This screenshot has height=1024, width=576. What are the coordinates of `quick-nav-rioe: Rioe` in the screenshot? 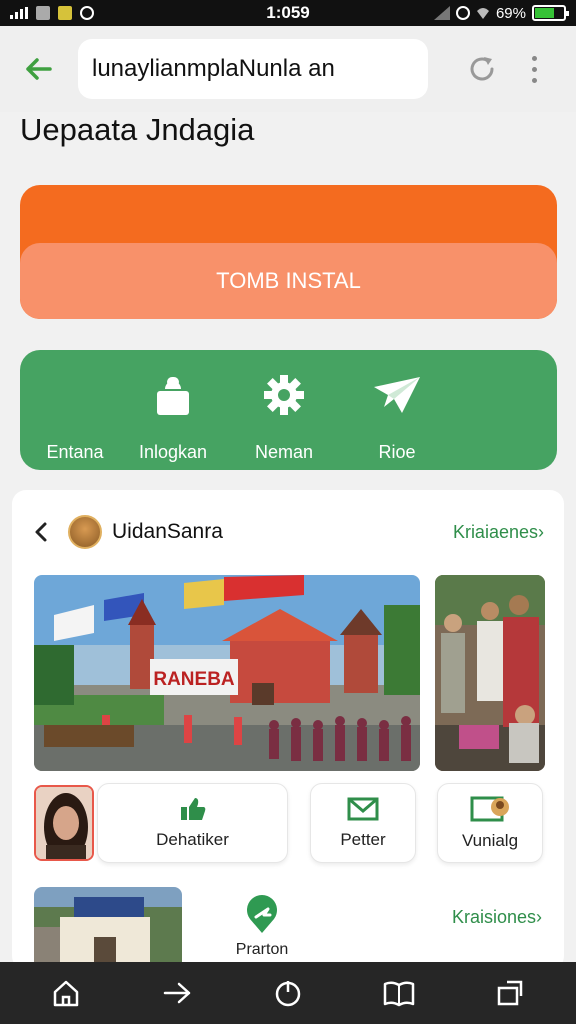 It's located at (397, 410).